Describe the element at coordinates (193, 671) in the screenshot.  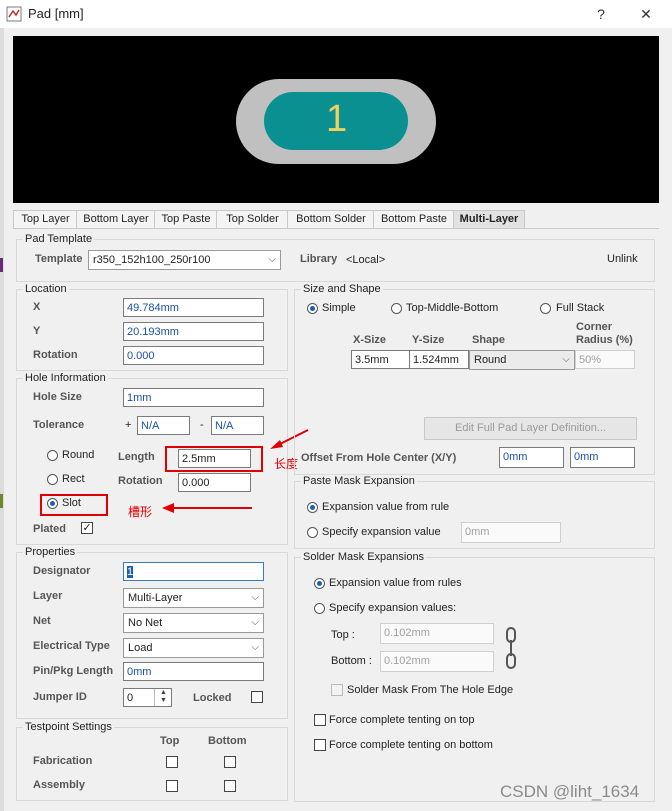
I see `pin-pkg-length-input: 0mm` at that location.